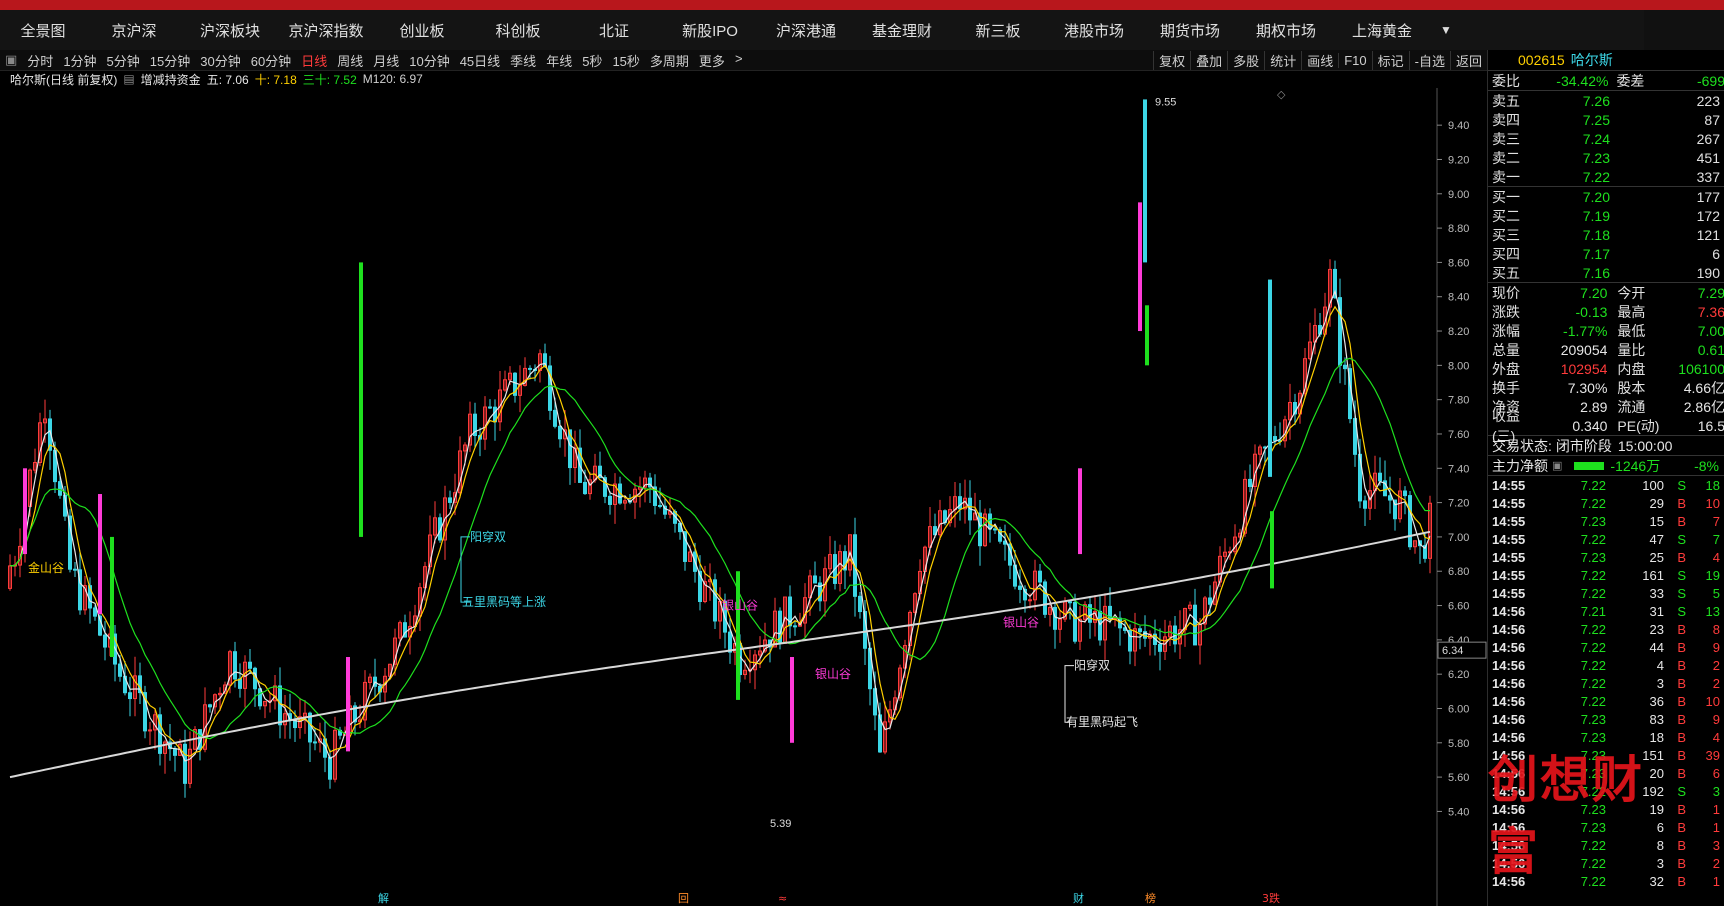 This screenshot has width=1724, height=906. What do you see at coordinates (79, 60) in the screenshot?
I see `period-1: 1分钟` at bounding box center [79, 60].